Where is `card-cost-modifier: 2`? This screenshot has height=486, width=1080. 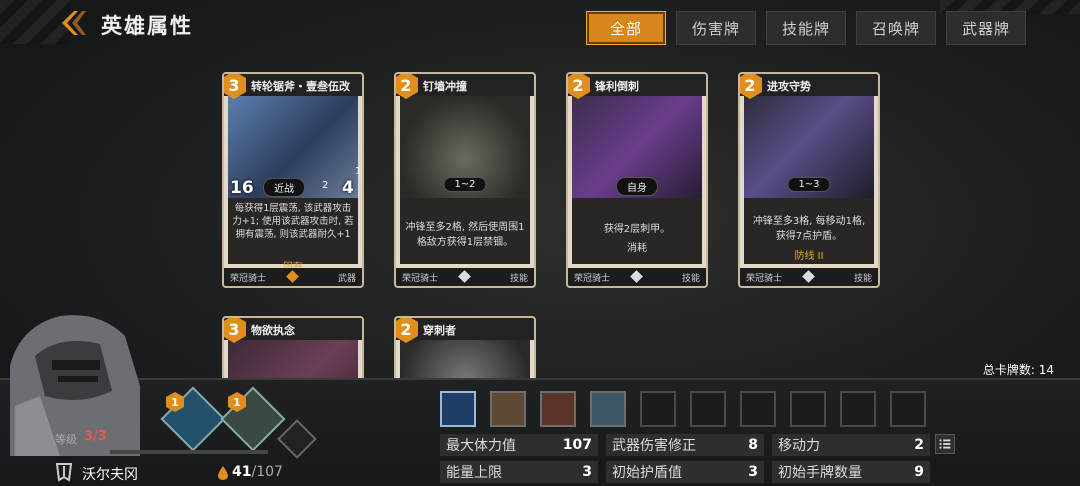
card-cost-modifier: 2 is located at coordinates (325, 185).